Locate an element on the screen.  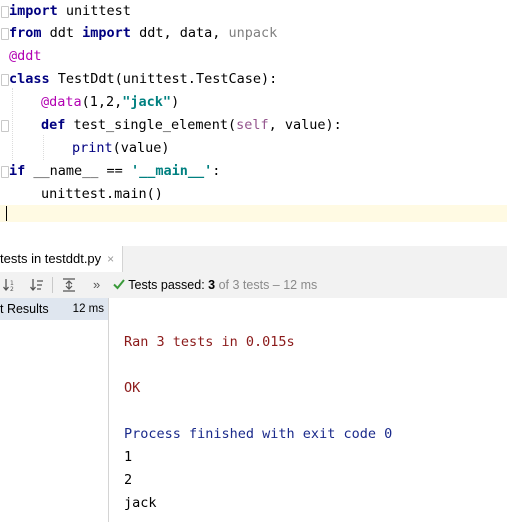
code-line-4: class TestDdt(unittest.TestCase): is located at coordinates (143, 79).